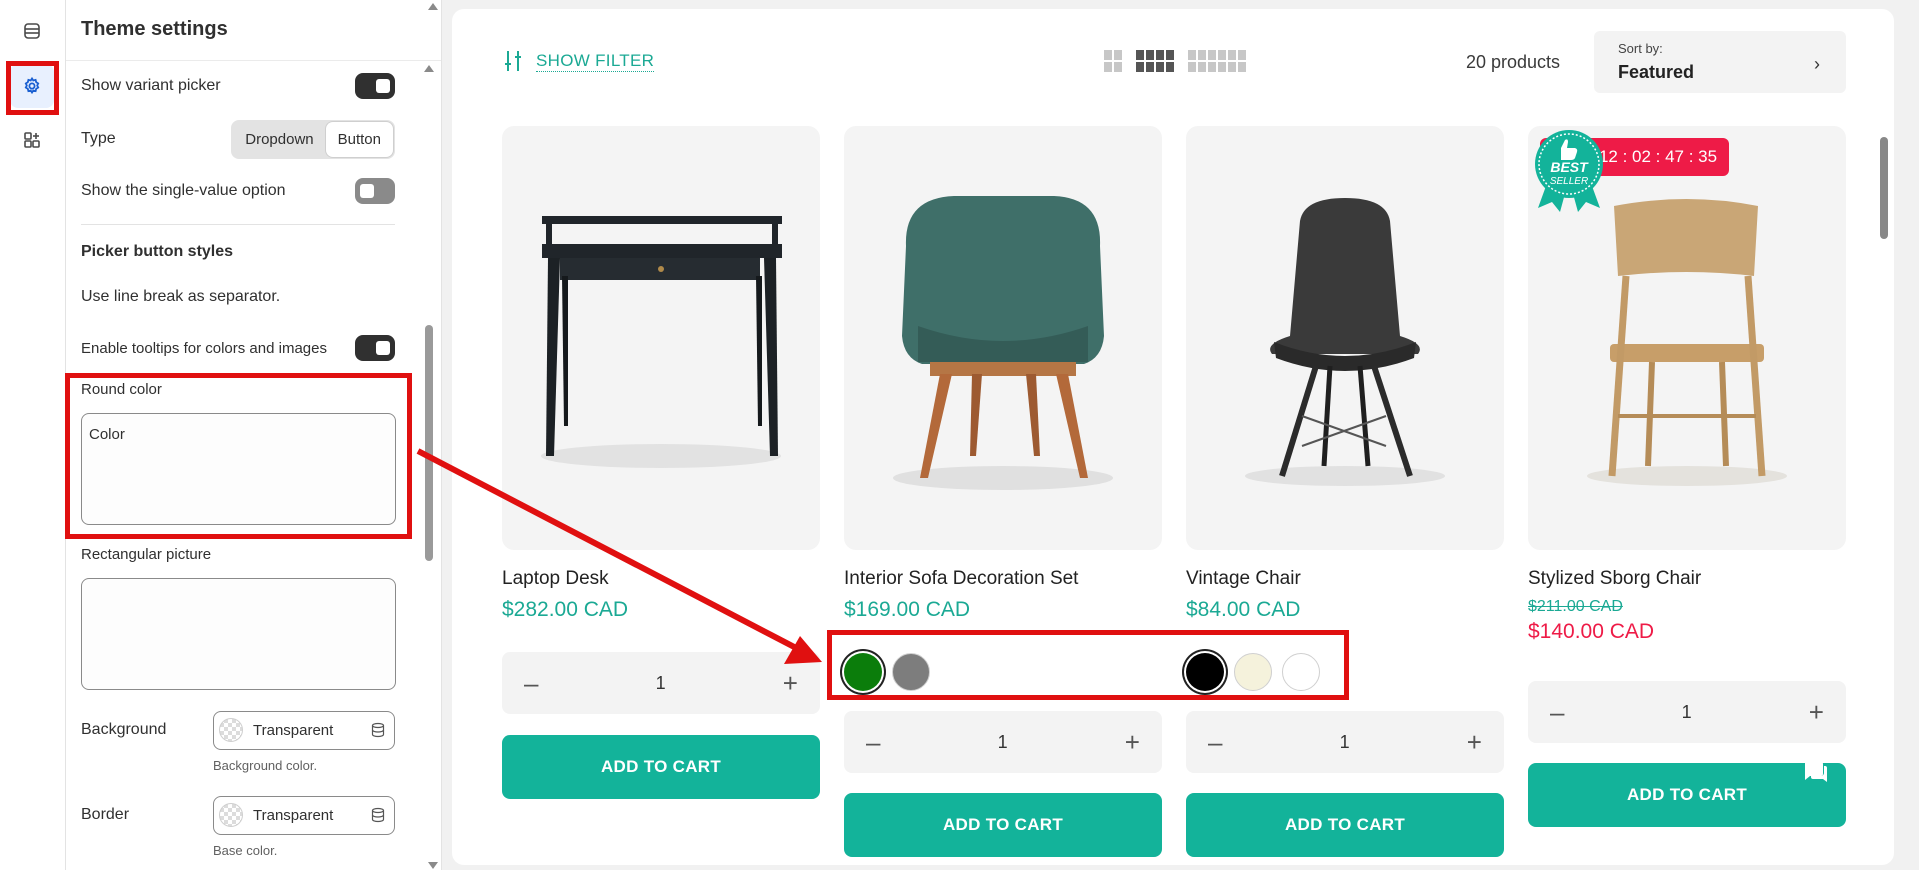  I want to click on product-price: $84.00 CAD, so click(1243, 609).